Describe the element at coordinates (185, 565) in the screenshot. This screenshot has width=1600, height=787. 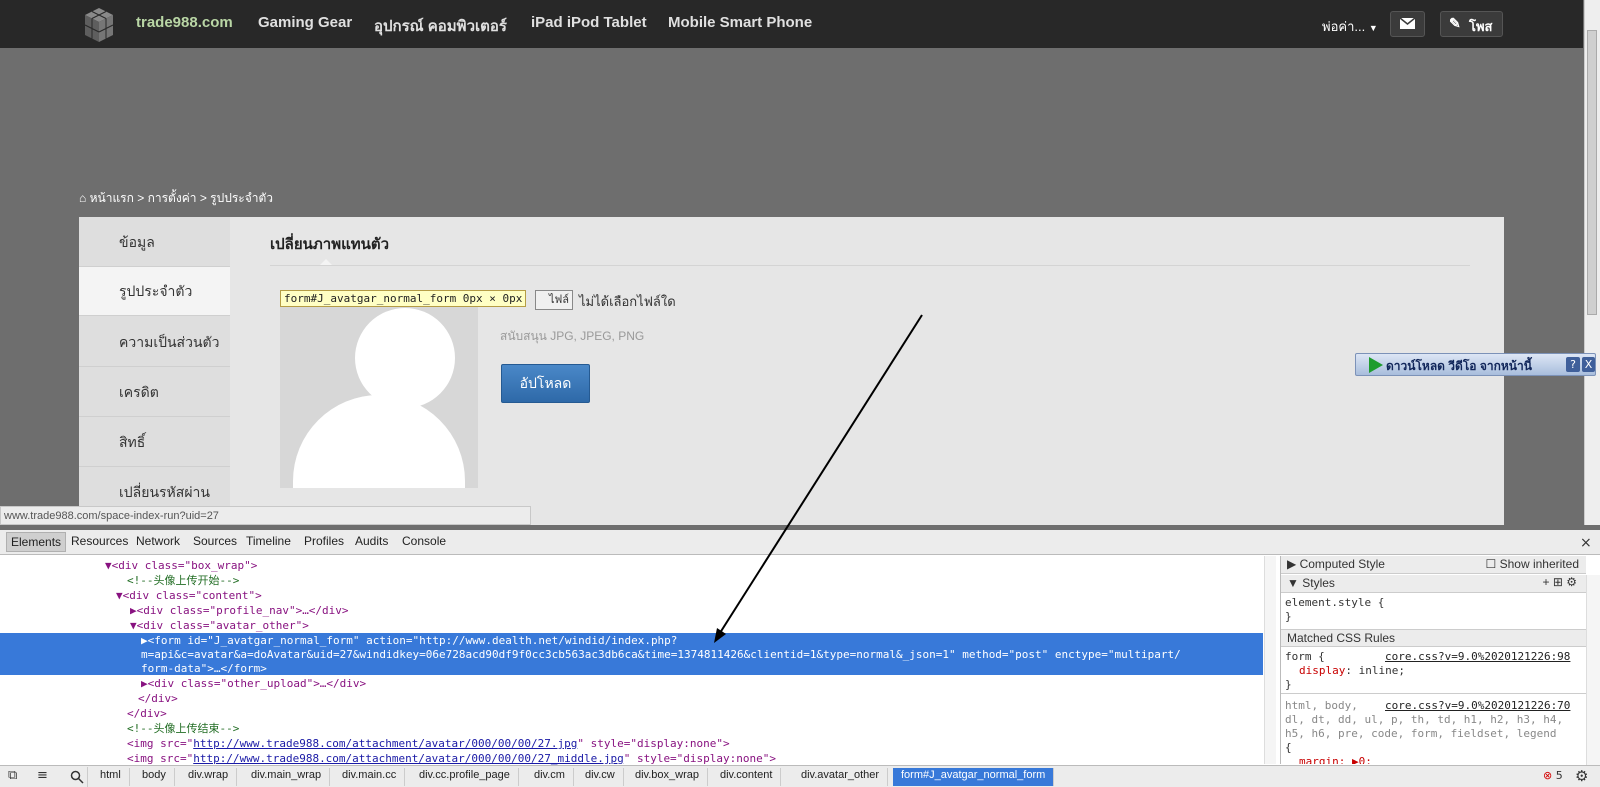
I see `dom-line: <div class="box_wrap">` at that location.